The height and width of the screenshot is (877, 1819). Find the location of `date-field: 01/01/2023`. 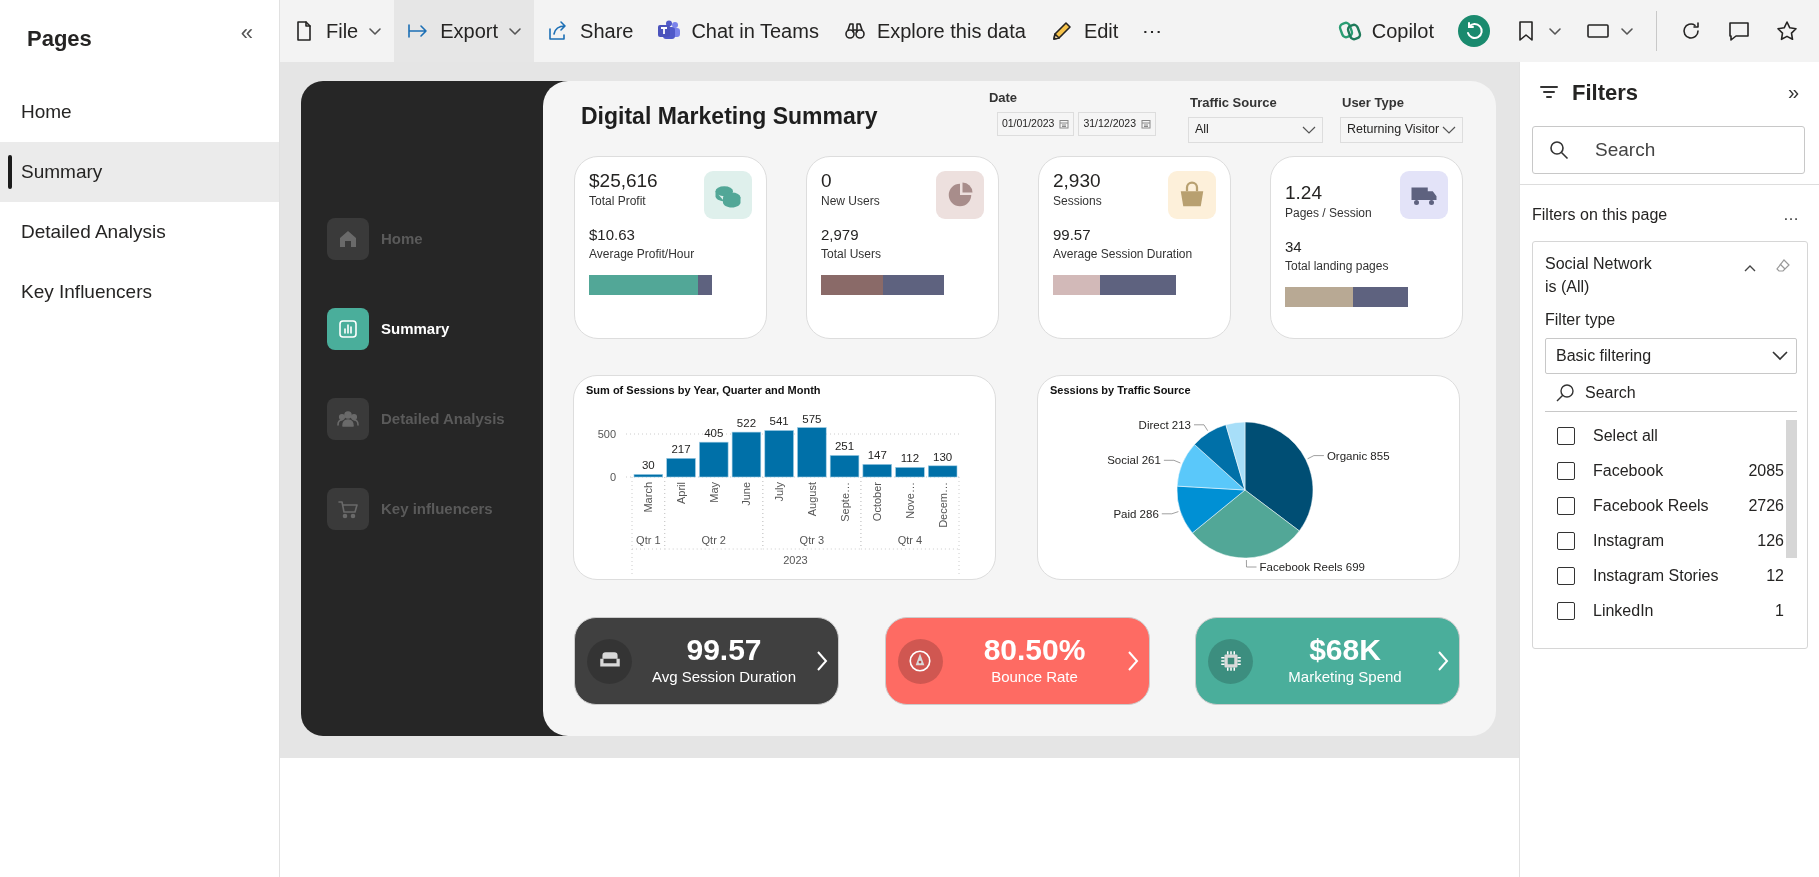

date-field: 01/01/2023 is located at coordinates (1035, 123).